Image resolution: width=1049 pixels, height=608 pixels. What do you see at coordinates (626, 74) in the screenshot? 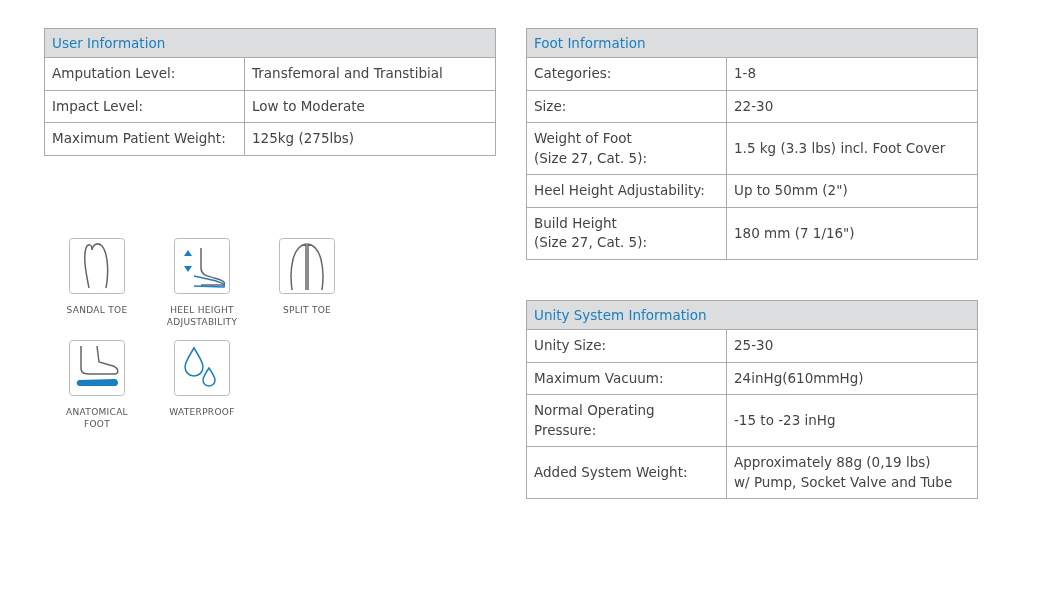
I see `table-cell: Categories:` at bounding box center [626, 74].